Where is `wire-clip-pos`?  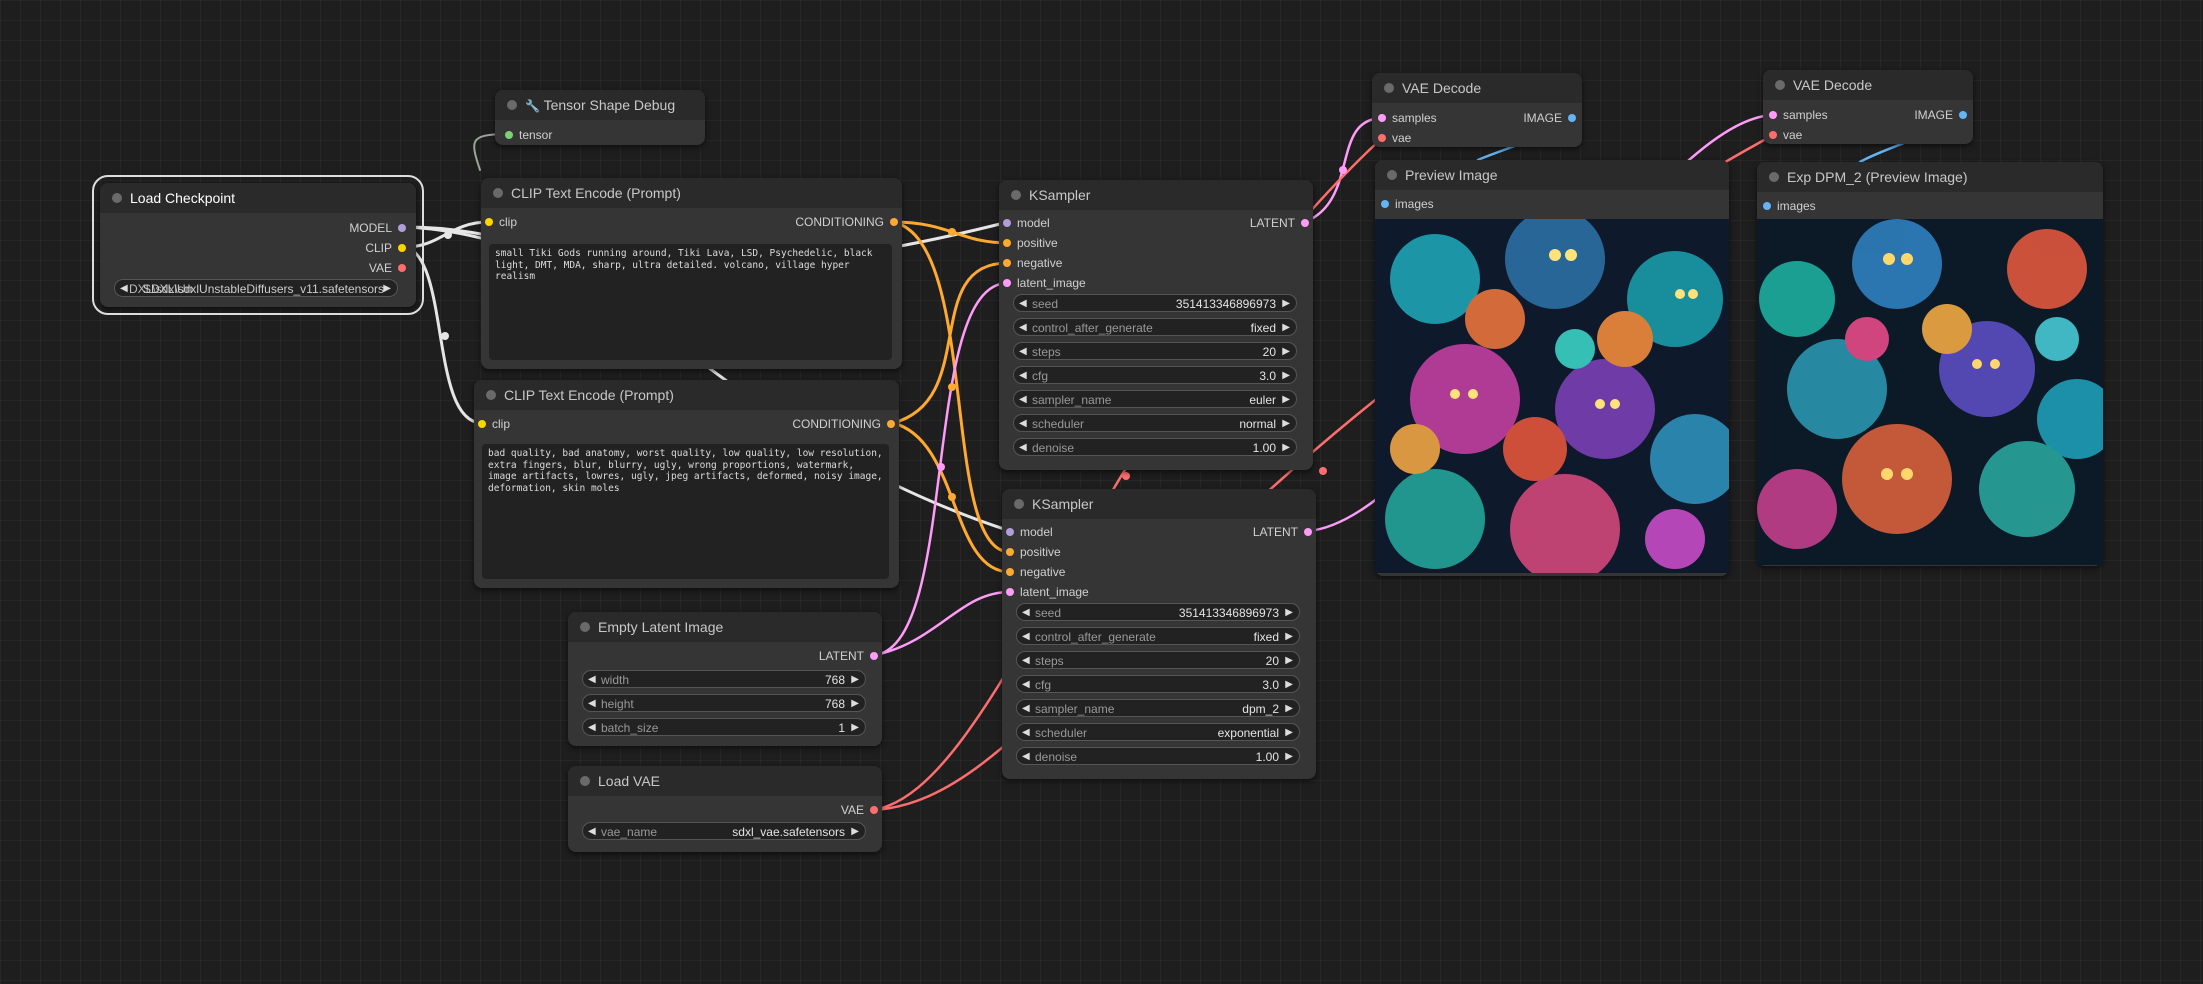 wire-clip-pos is located at coordinates (447, 234).